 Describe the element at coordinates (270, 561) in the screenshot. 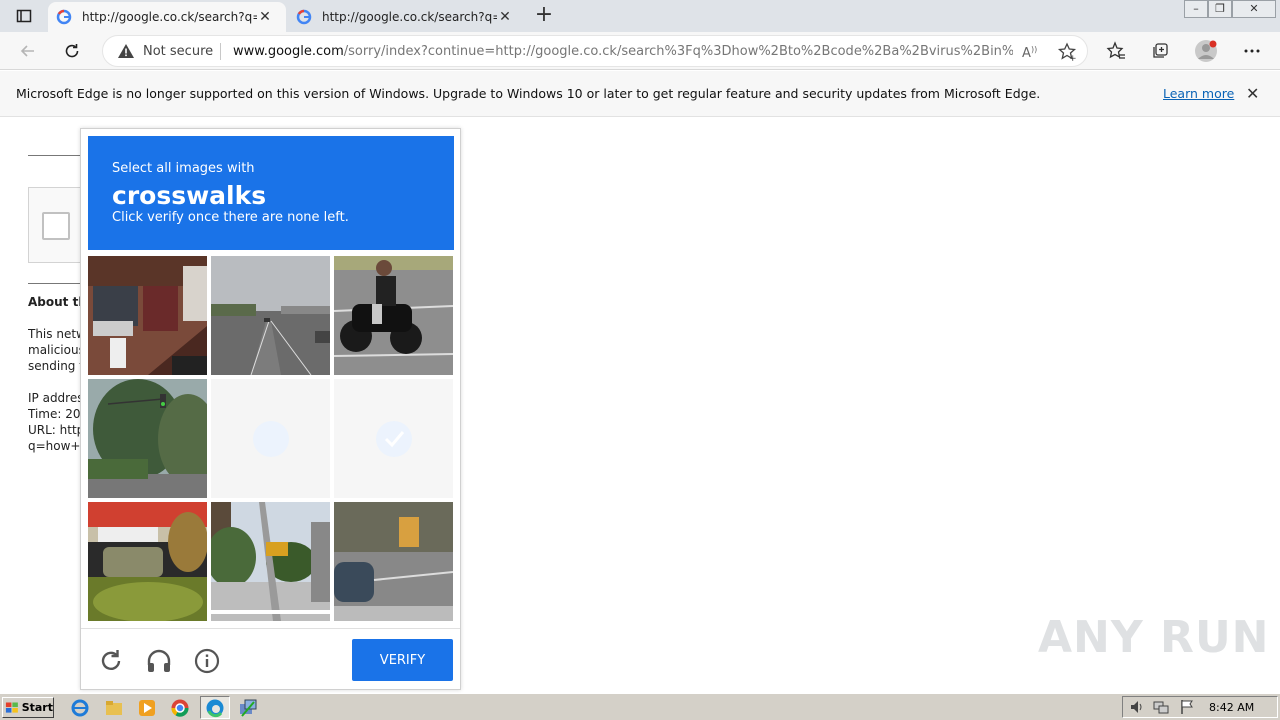

I see `tile-street-corner` at that location.